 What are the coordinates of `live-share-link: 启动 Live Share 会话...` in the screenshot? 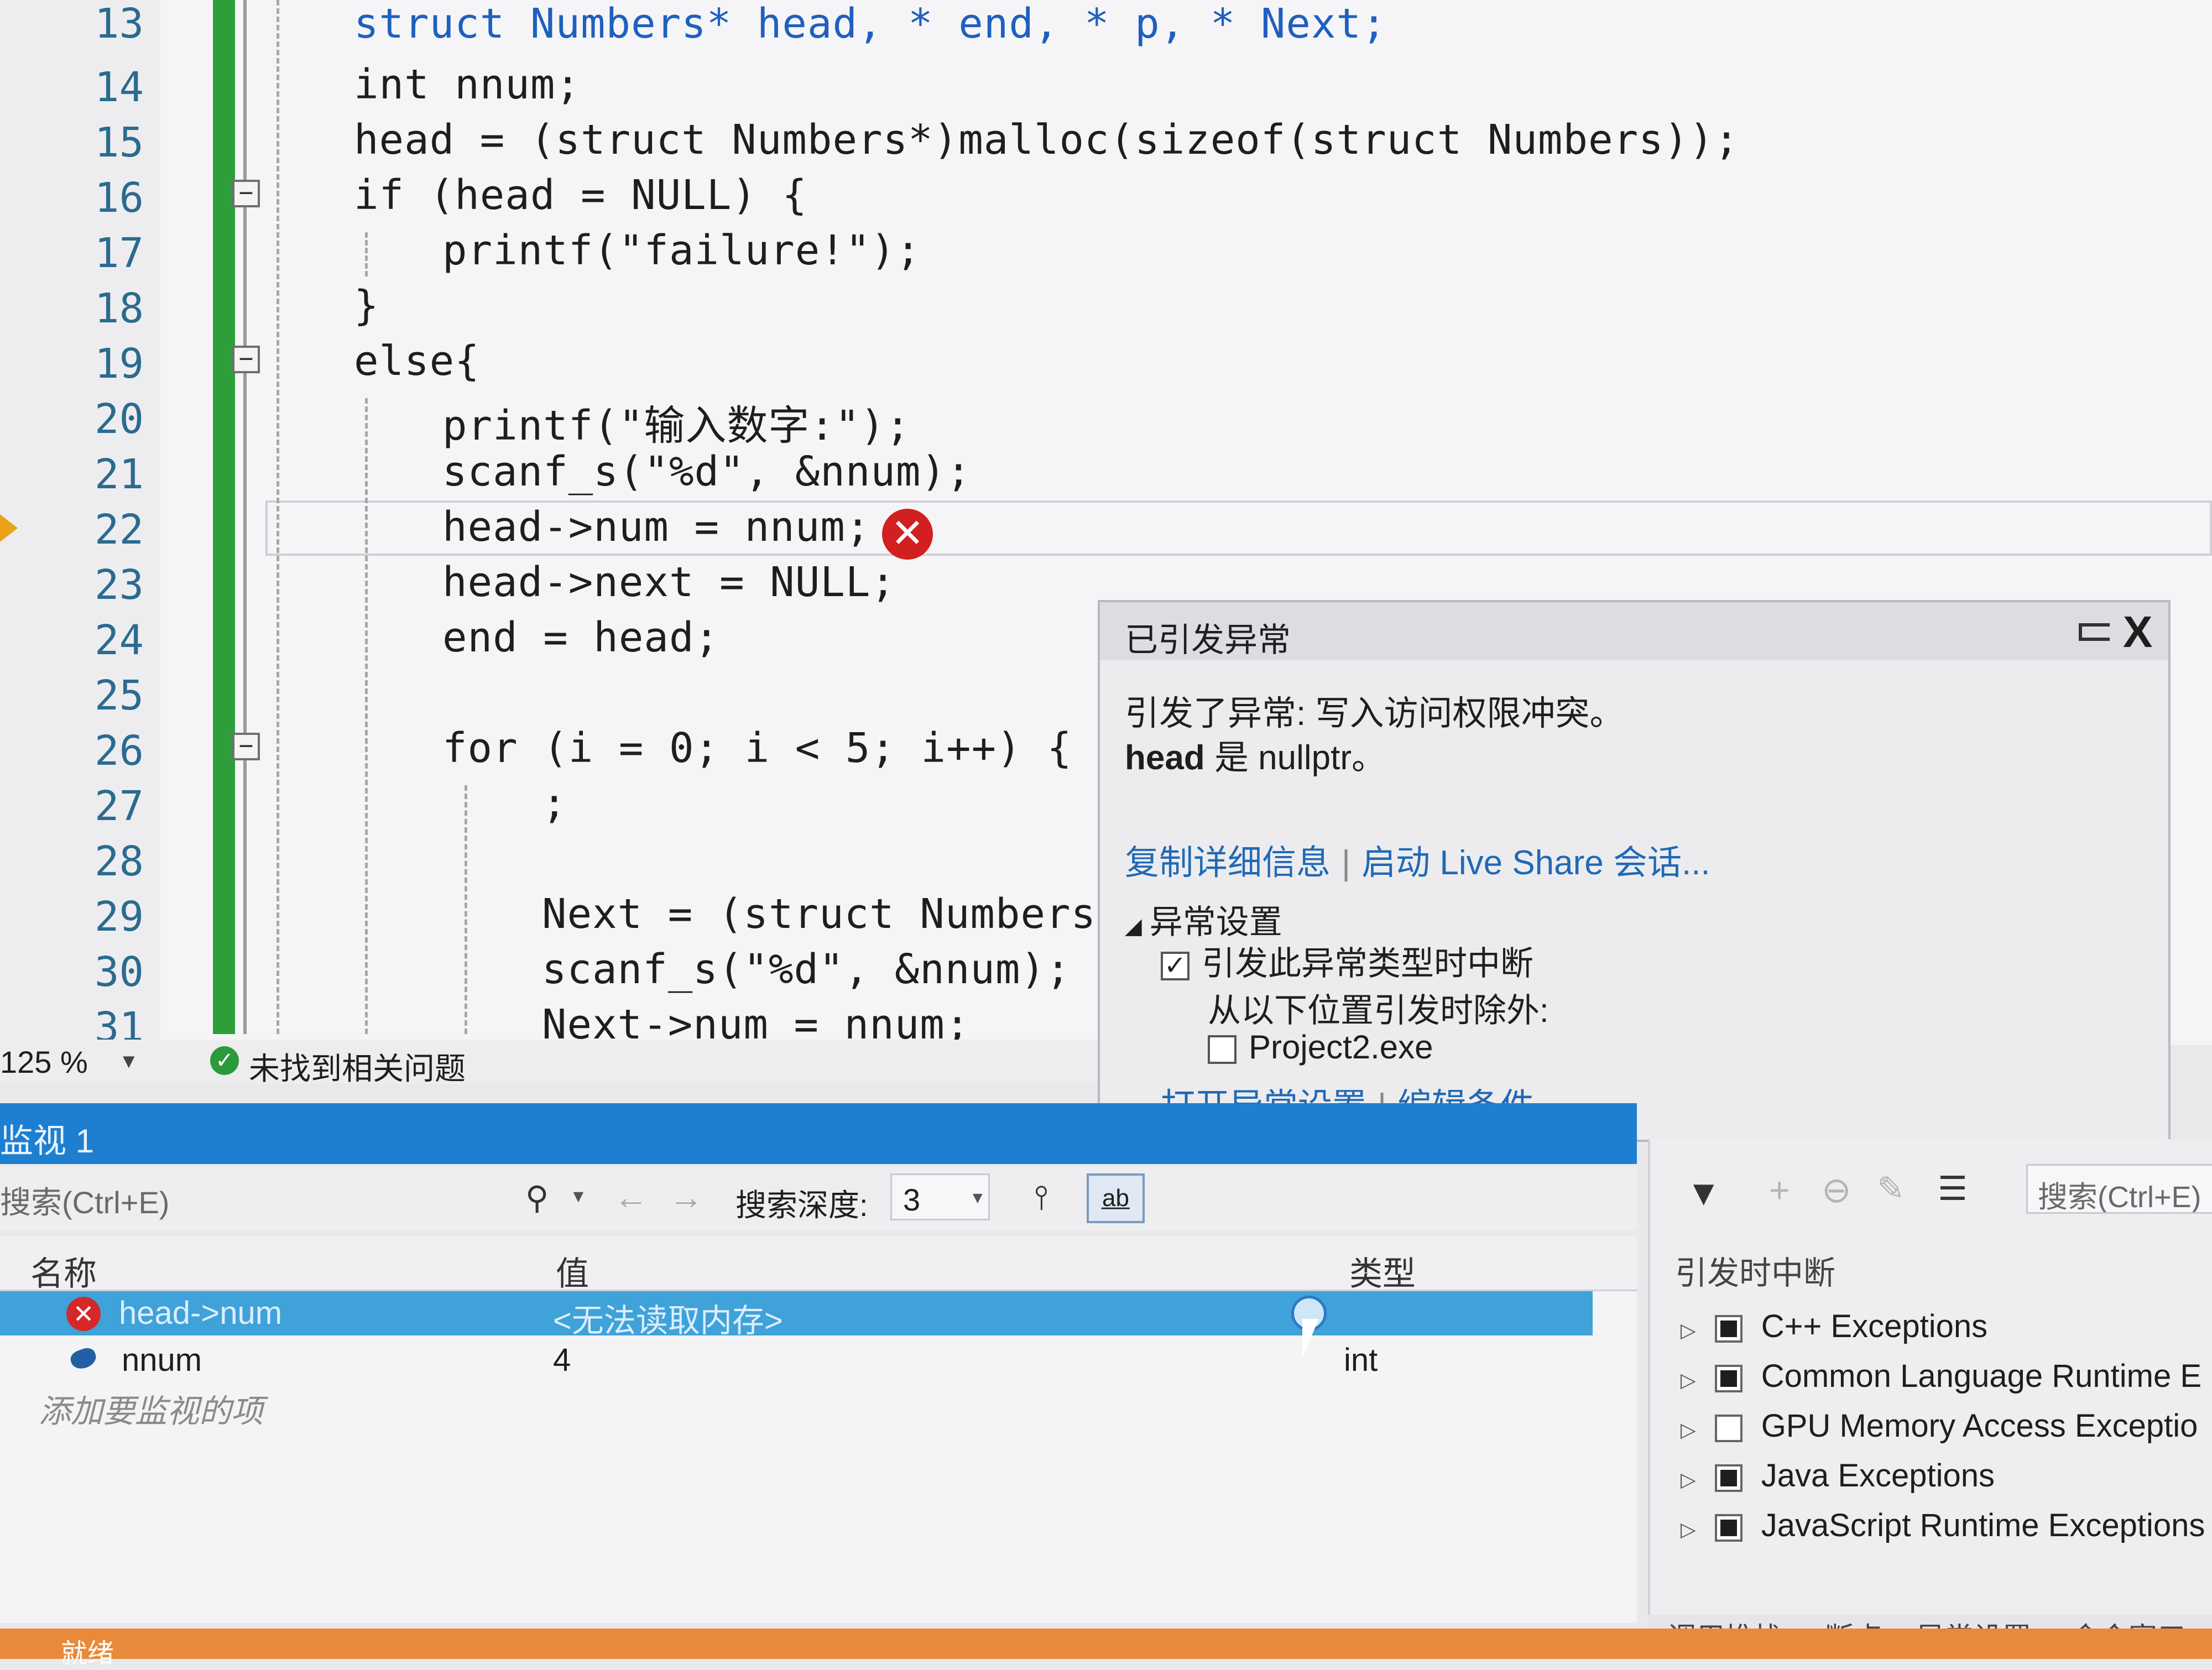 It's located at (1536, 863).